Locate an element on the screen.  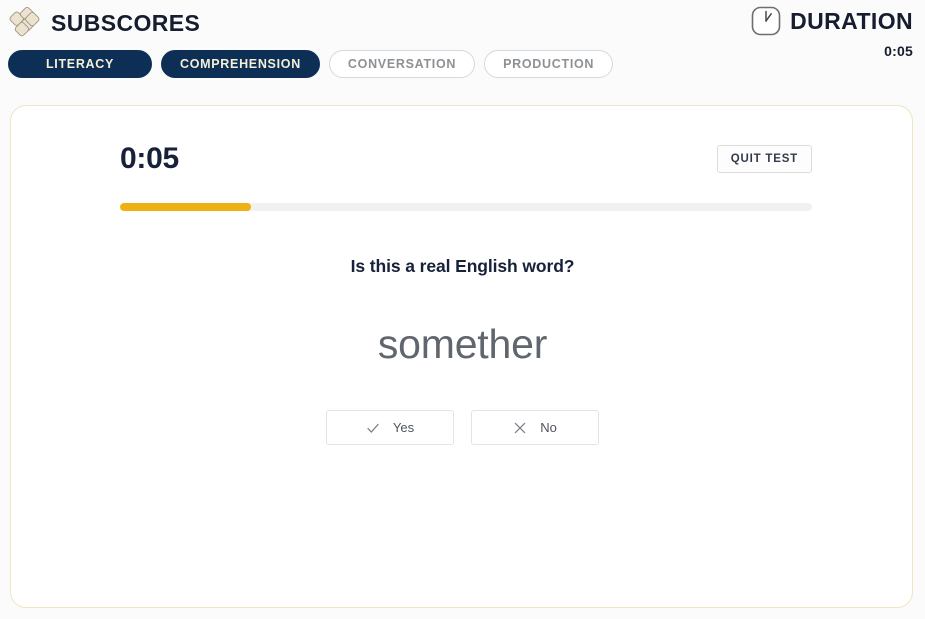
tab-literacy: LITERACY is located at coordinates (80, 64).